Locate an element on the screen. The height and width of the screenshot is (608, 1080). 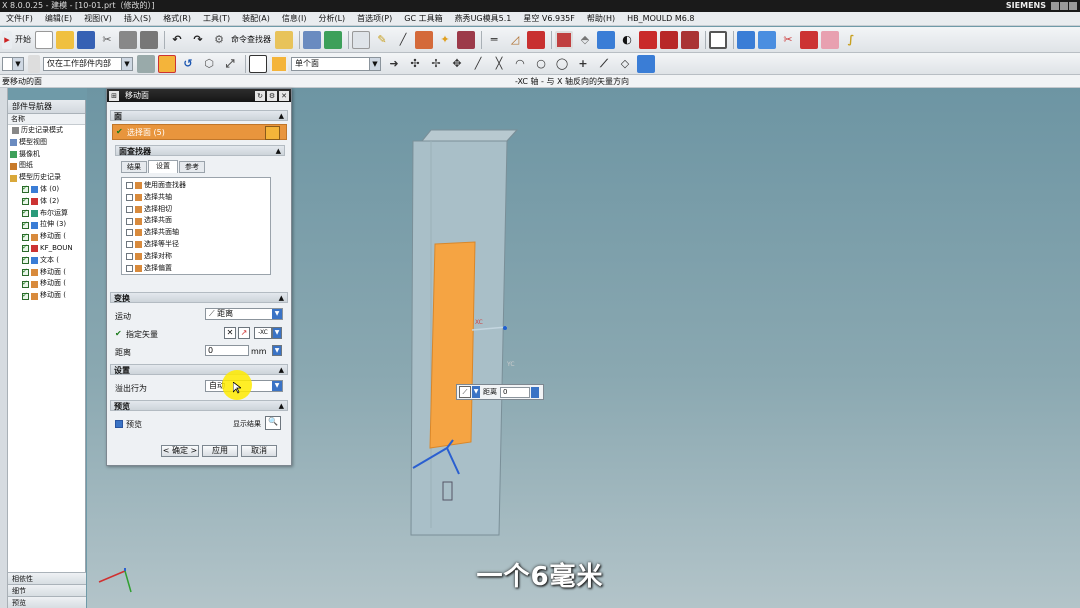
face-finder-header: 面查找器 ▲ is located at coordinates (200, 150).